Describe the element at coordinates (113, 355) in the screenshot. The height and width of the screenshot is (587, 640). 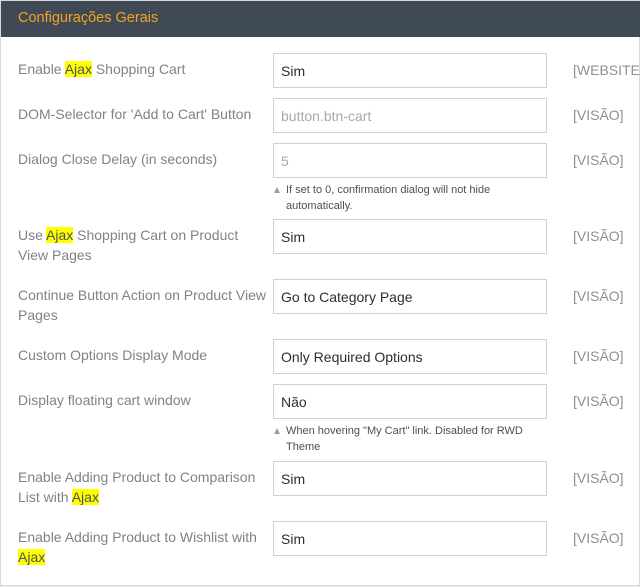
I see `setting-label: Custom Options Display Mode` at that location.